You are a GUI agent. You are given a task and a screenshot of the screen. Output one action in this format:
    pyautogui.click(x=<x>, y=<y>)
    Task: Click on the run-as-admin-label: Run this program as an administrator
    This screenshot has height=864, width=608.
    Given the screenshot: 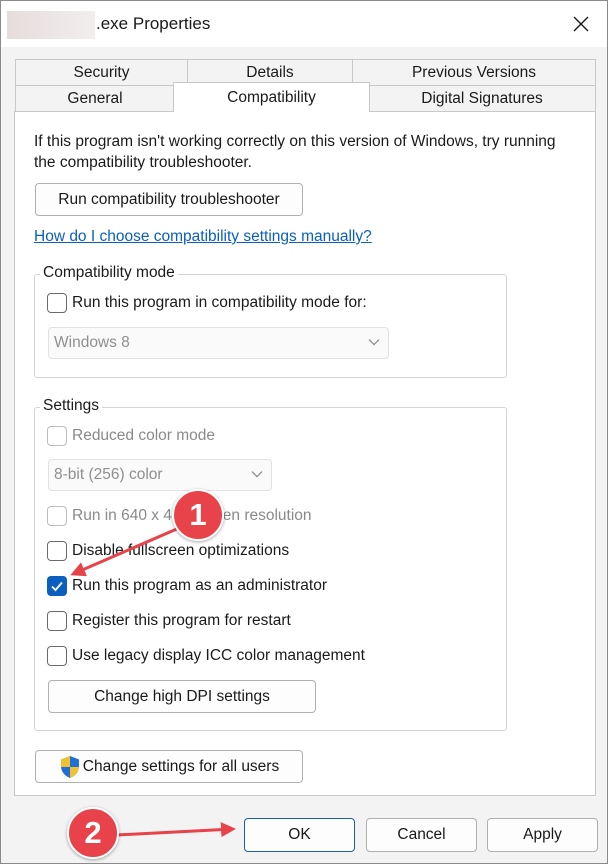 What is the action you would take?
    pyautogui.click(x=200, y=585)
    